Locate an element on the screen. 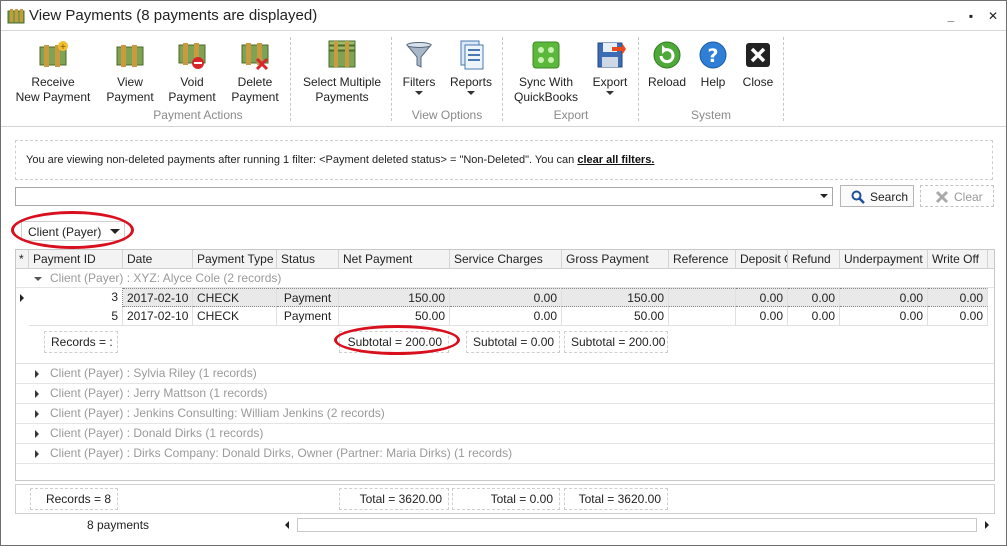 This screenshot has height=546, width=1007. col-gross-payment: Gross Payment is located at coordinates (615, 259).